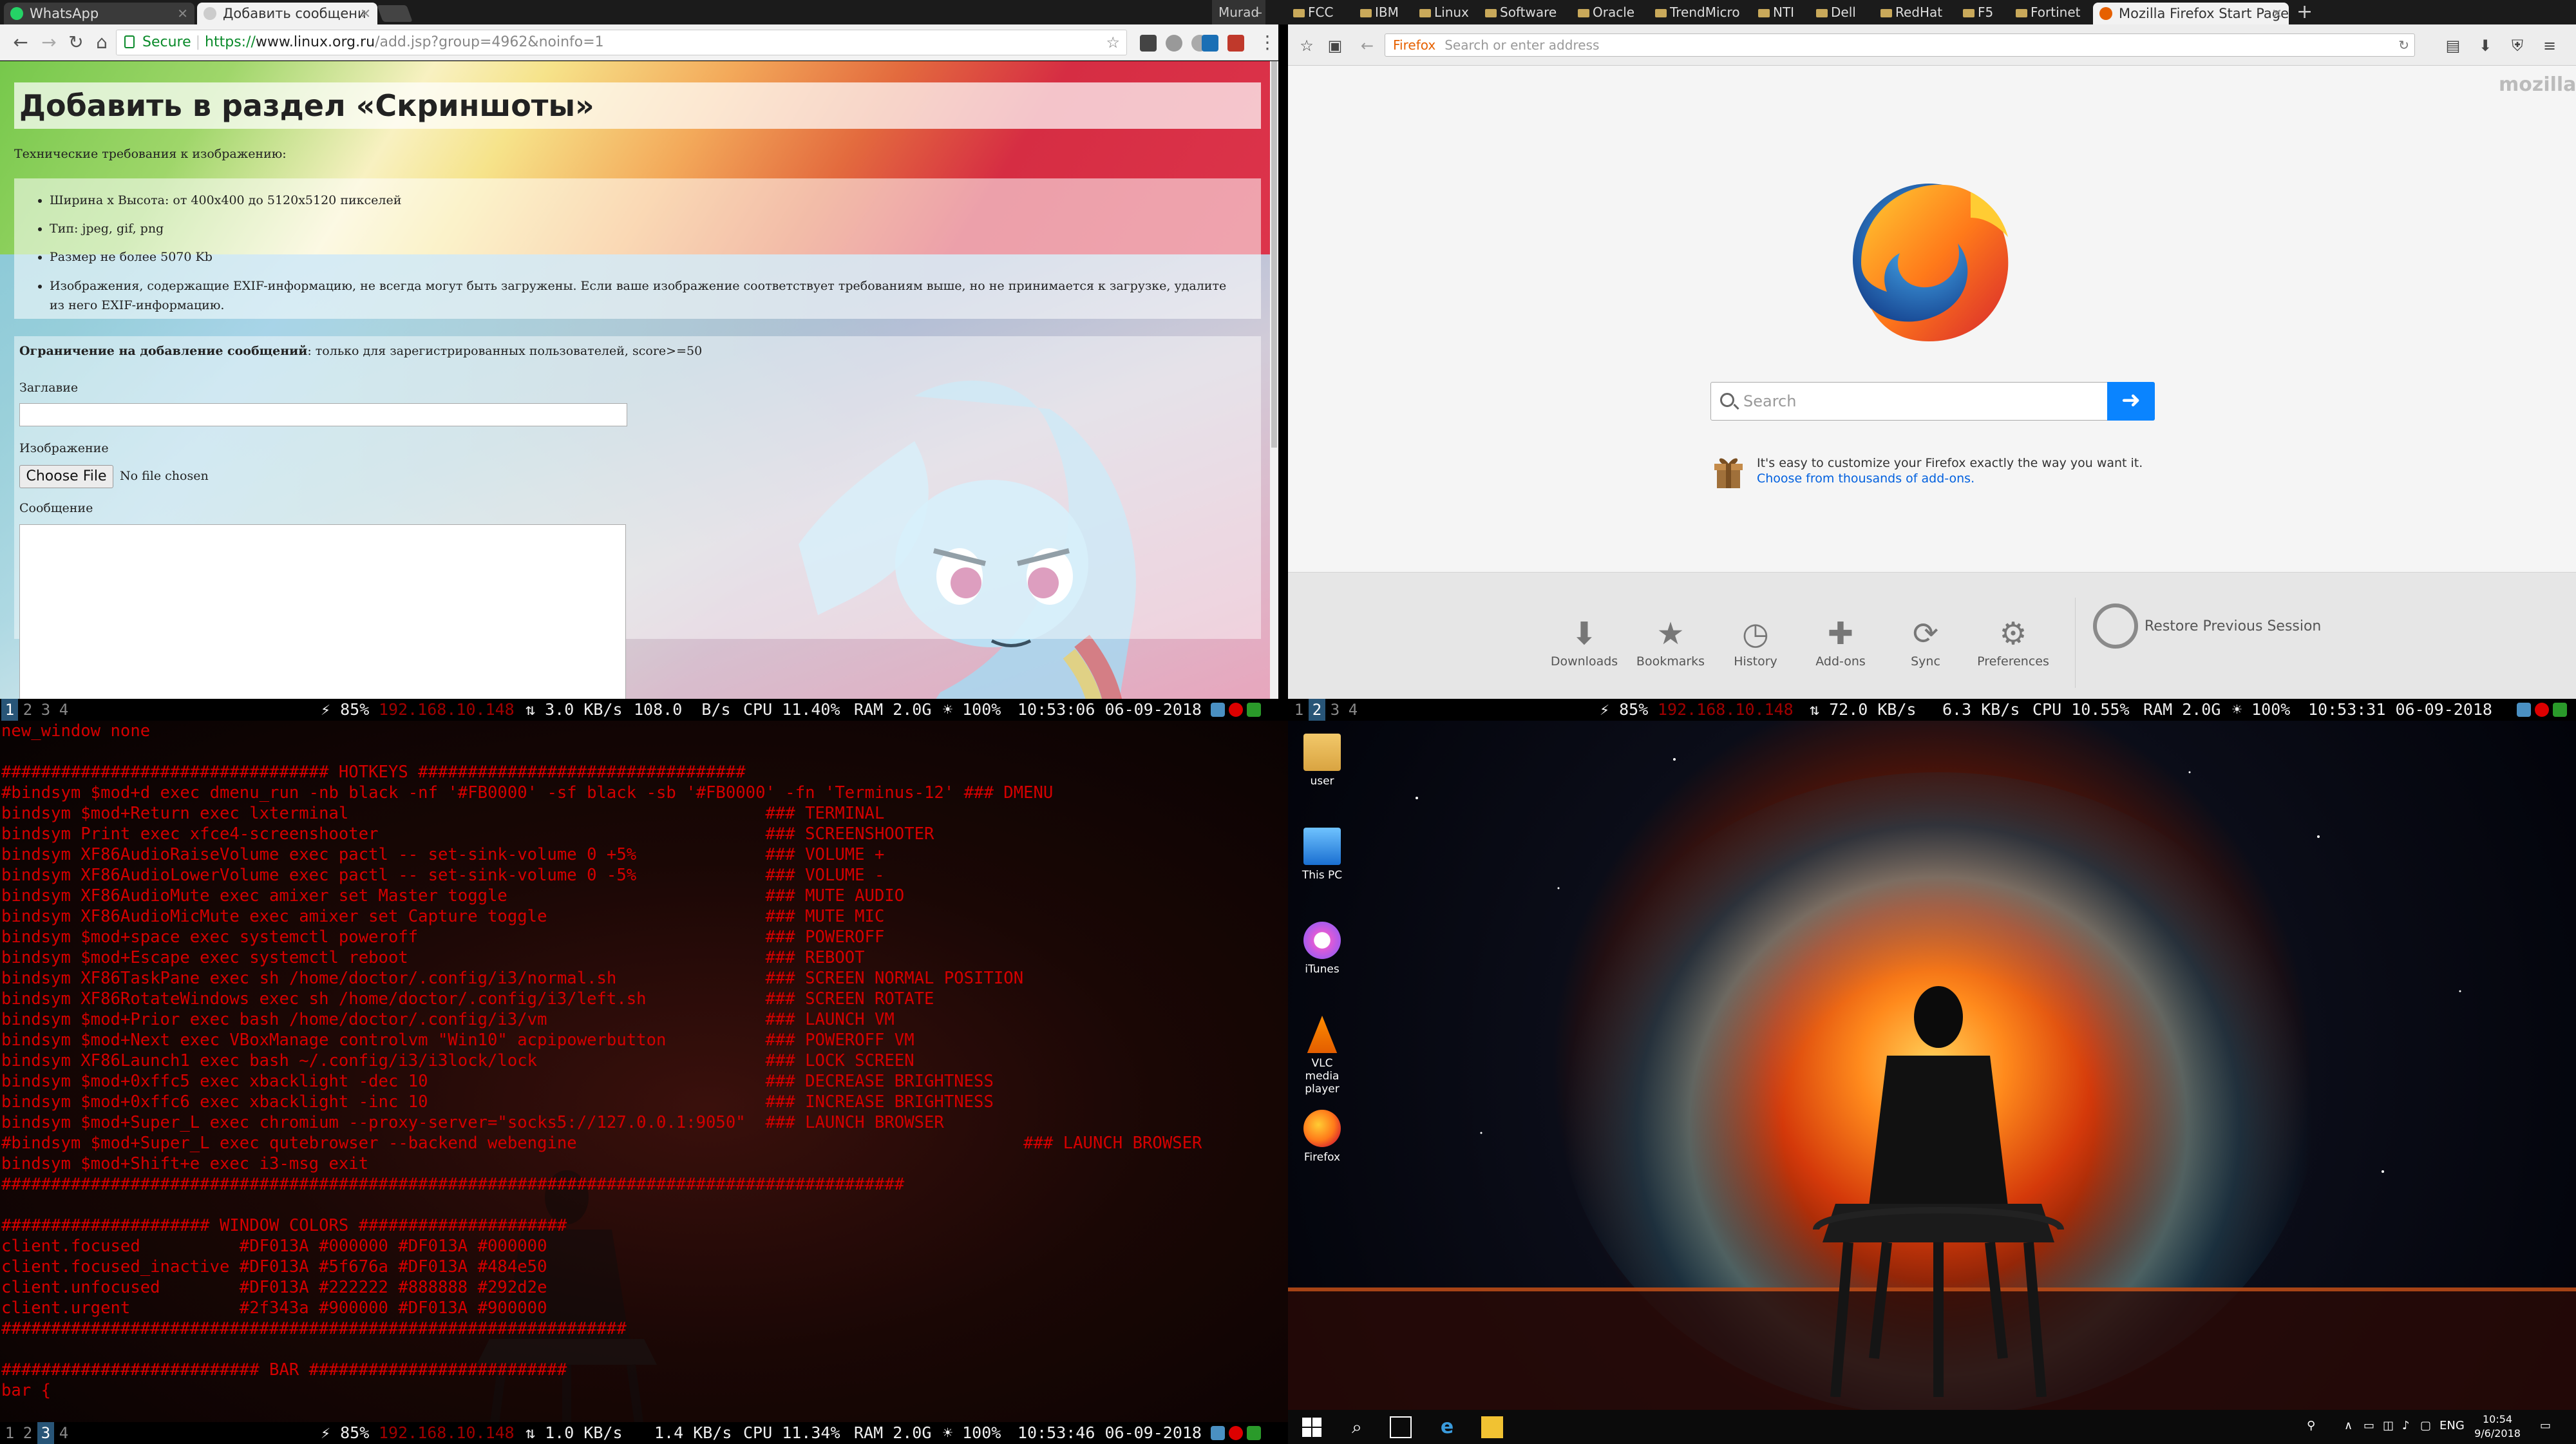 This screenshot has width=2576, height=1444. Describe the element at coordinates (1900, 45) in the screenshot. I see `firefox-address-bar: Firefox Search or enter address ↻` at that location.